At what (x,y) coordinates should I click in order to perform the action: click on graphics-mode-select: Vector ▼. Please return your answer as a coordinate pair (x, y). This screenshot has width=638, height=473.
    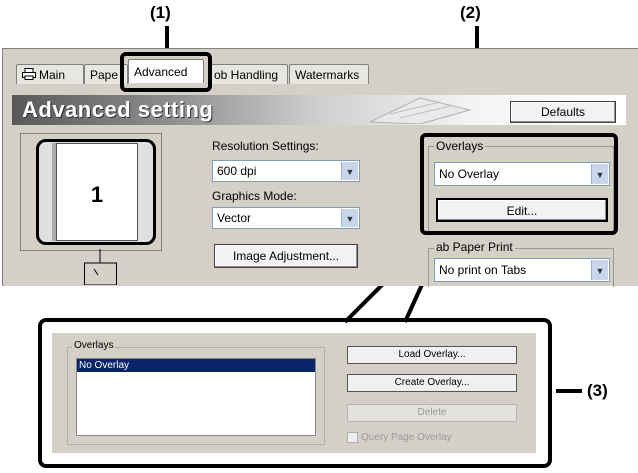
    Looking at the image, I should click on (286, 218).